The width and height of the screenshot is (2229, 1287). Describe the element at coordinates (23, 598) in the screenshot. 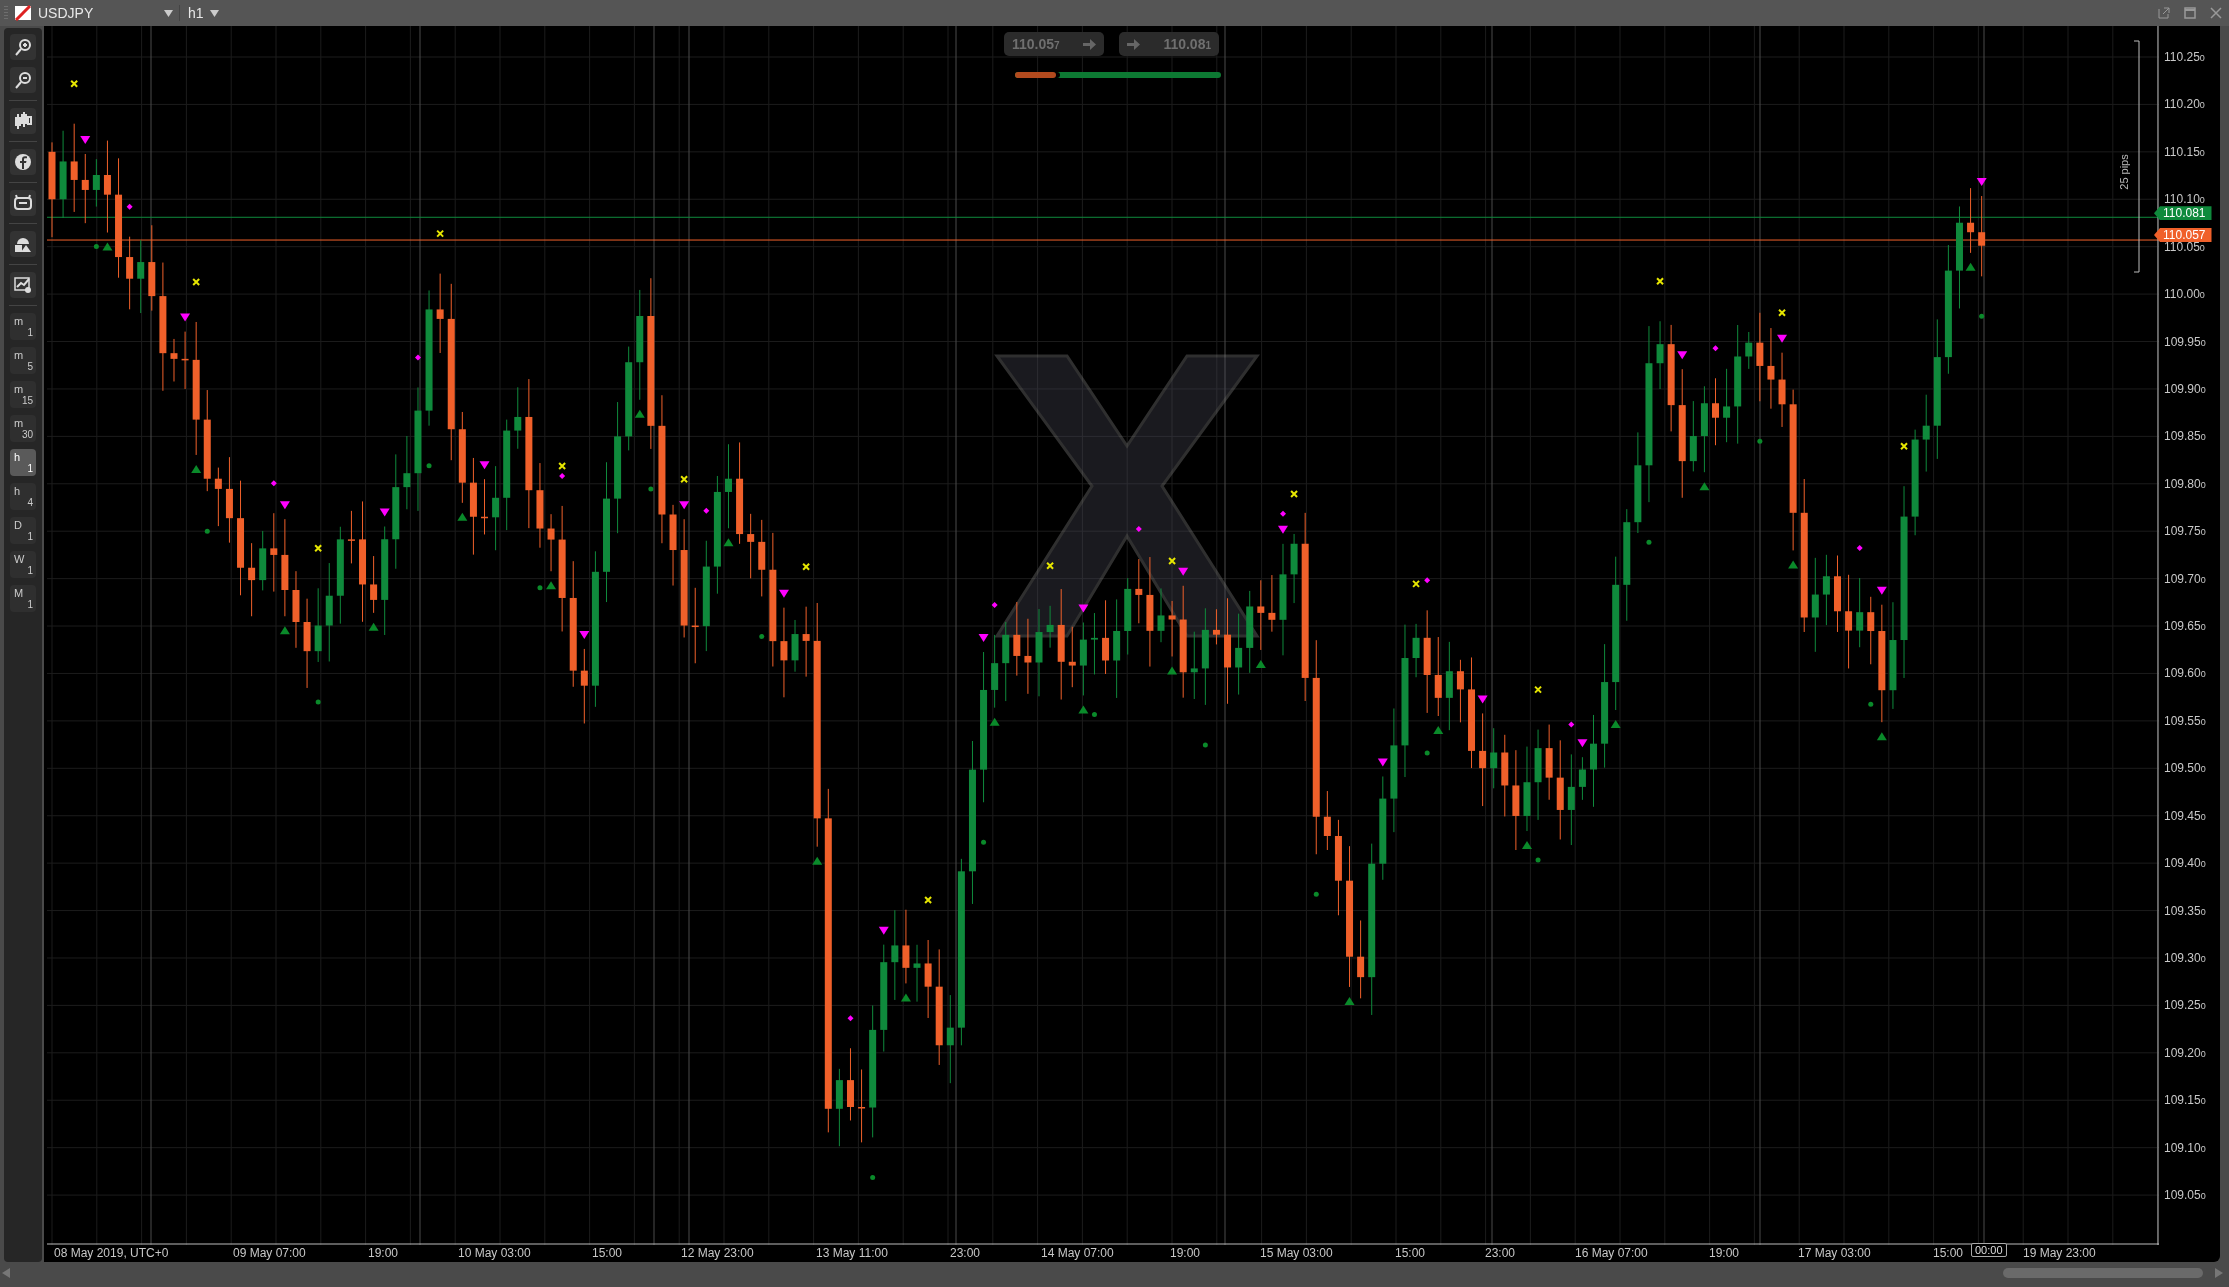

I see `timeframe-button: M 1` at that location.